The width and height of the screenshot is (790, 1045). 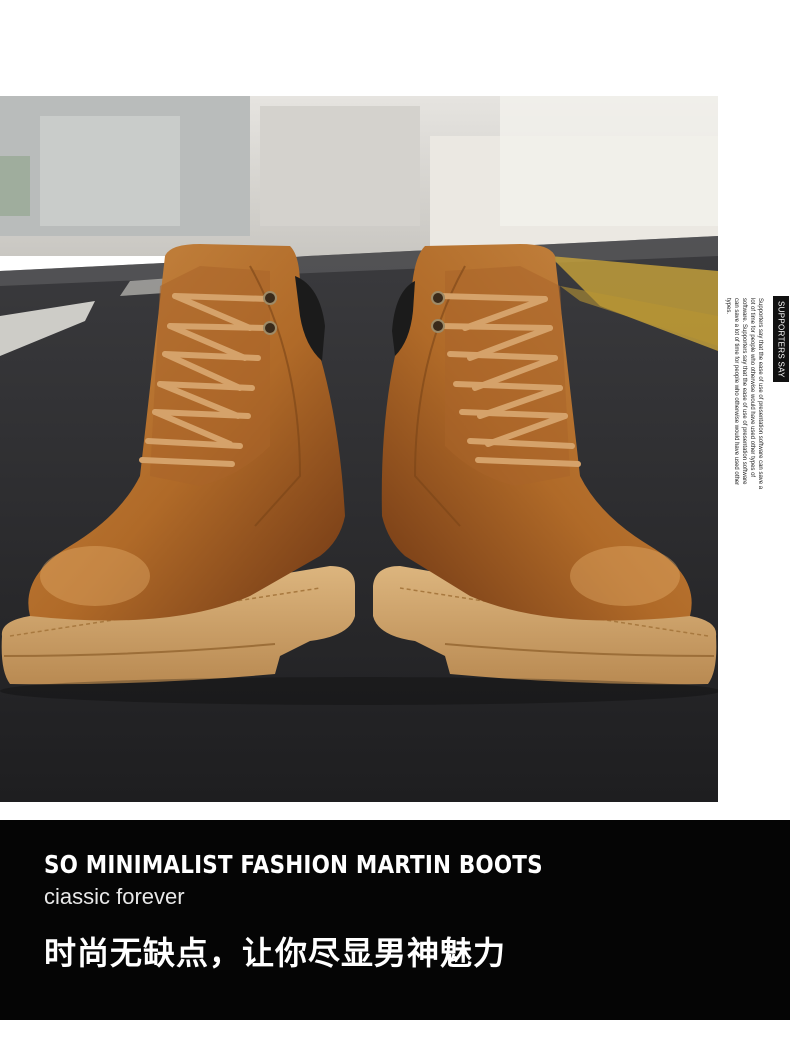 I want to click on side-label-badge: SUPPORTERS SAY, so click(x=781, y=339).